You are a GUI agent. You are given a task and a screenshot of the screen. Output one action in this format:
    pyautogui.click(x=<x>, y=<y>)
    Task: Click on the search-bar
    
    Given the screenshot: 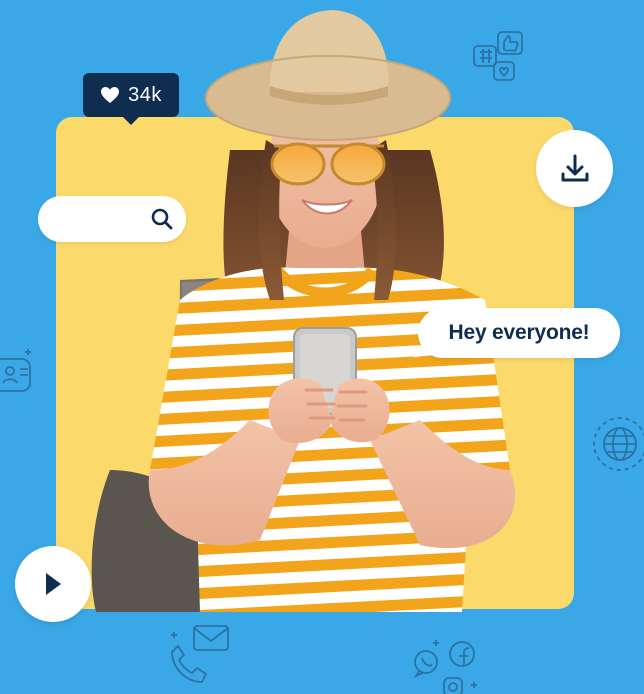 What is the action you would take?
    pyautogui.click(x=112, y=219)
    